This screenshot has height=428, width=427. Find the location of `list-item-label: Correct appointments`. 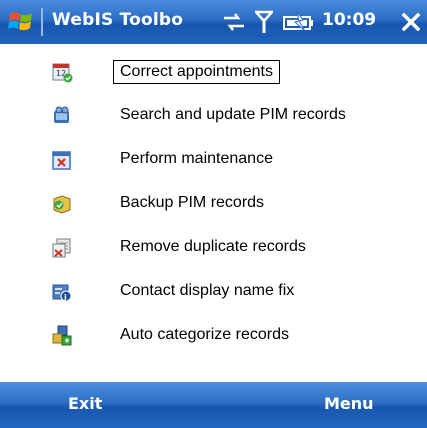

list-item-label: Correct appointments is located at coordinates (196, 72).